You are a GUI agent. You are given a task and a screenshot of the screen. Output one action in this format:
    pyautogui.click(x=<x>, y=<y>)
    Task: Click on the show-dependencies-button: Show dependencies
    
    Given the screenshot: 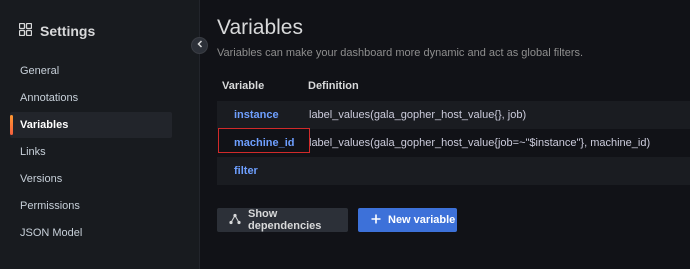 What is the action you would take?
    pyautogui.click(x=282, y=220)
    